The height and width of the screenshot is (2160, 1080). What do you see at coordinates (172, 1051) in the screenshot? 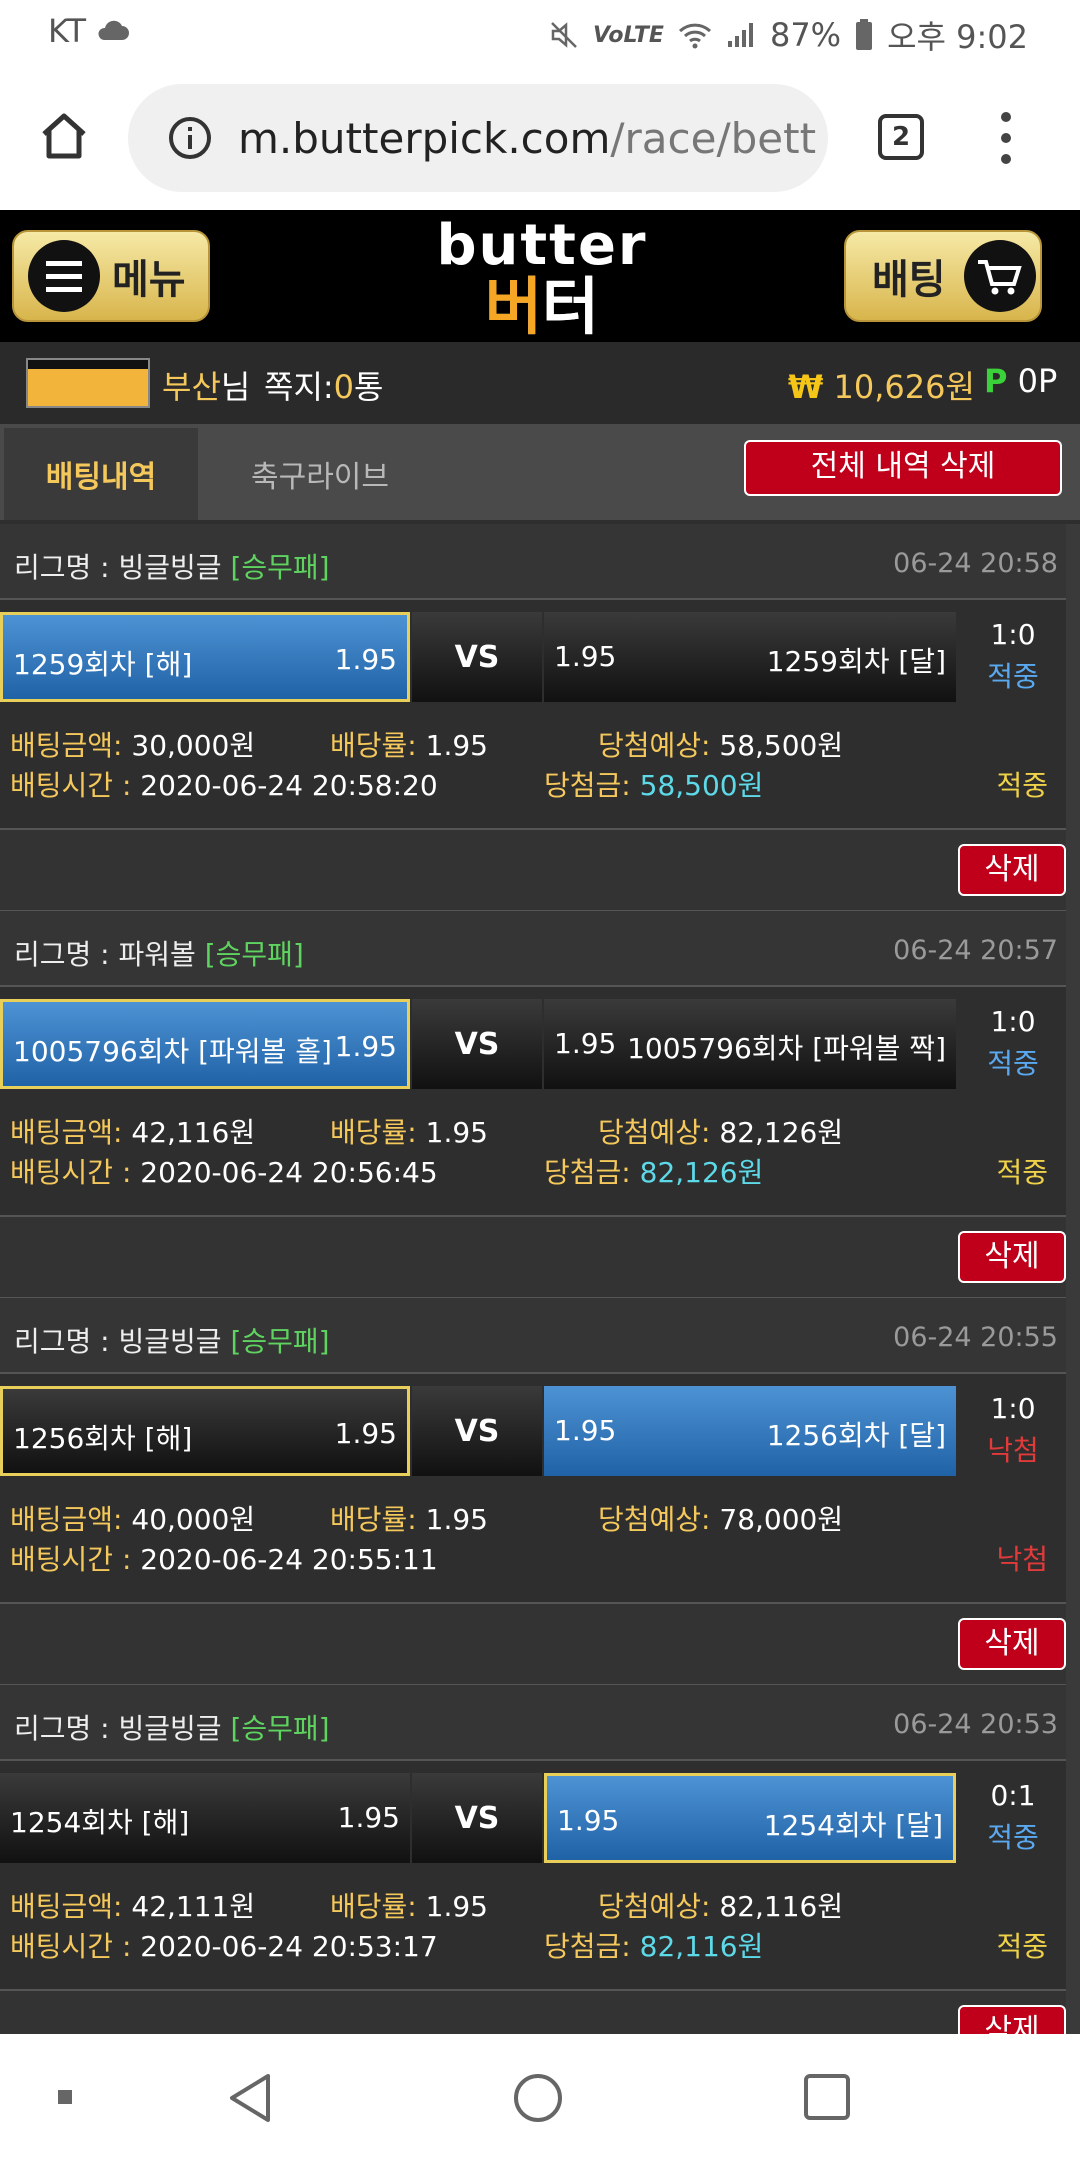
I see `home-team: 1005796회차 [파워볼 홀]` at bounding box center [172, 1051].